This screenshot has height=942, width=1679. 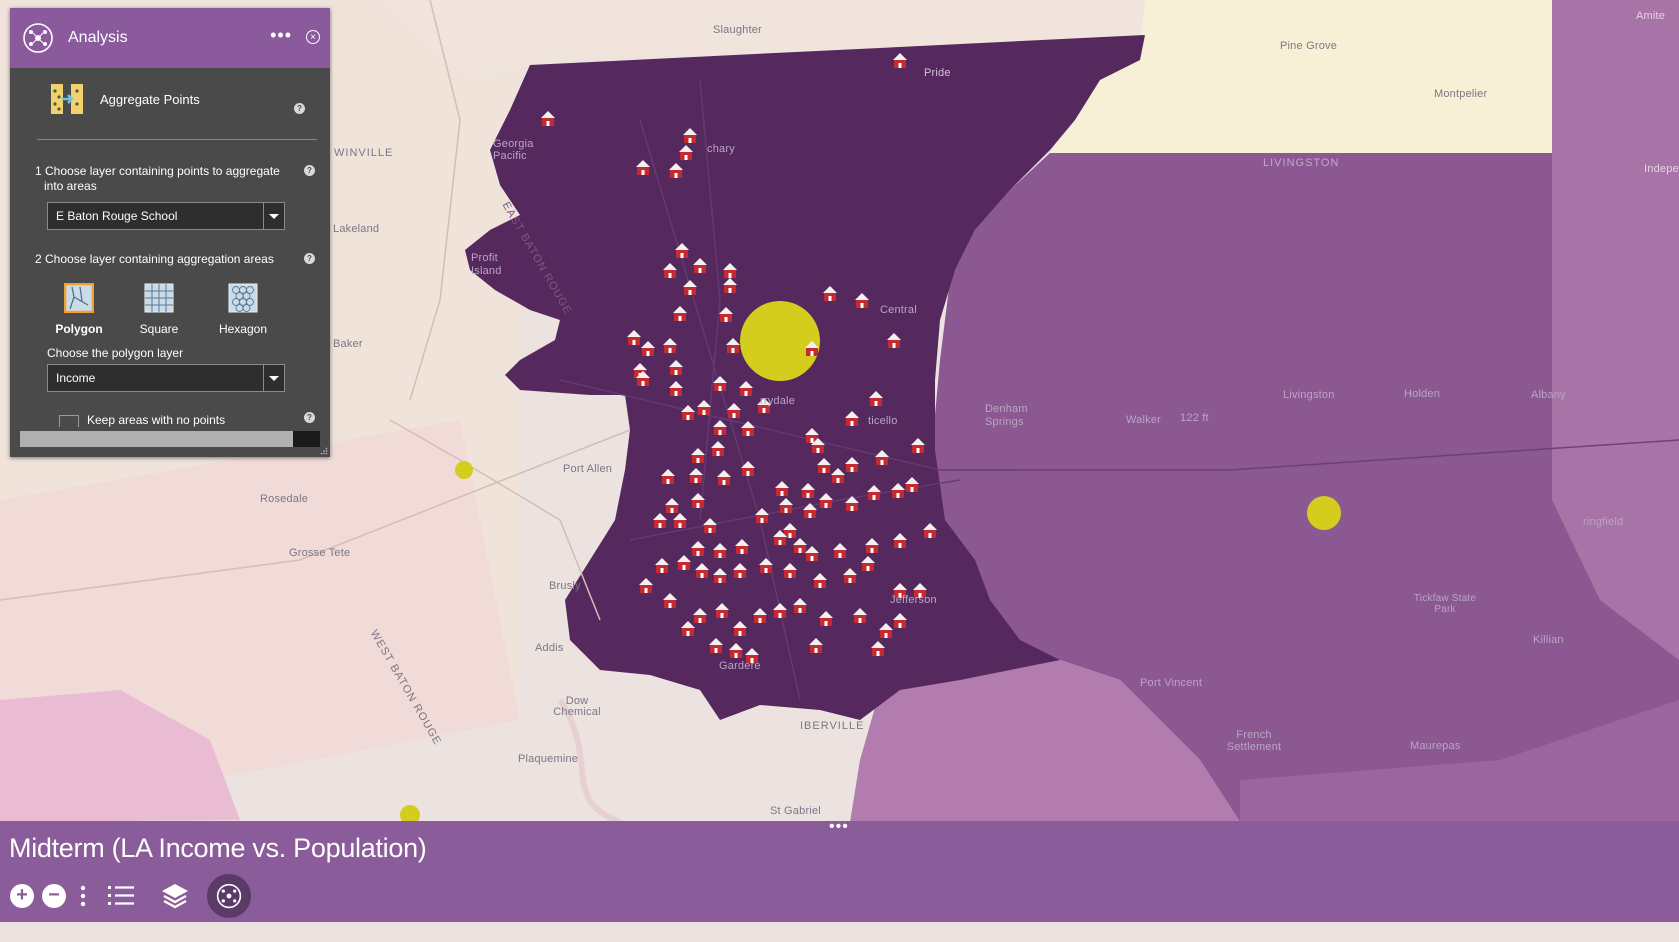 I want to click on place-label: Killian, so click(x=1548, y=640).